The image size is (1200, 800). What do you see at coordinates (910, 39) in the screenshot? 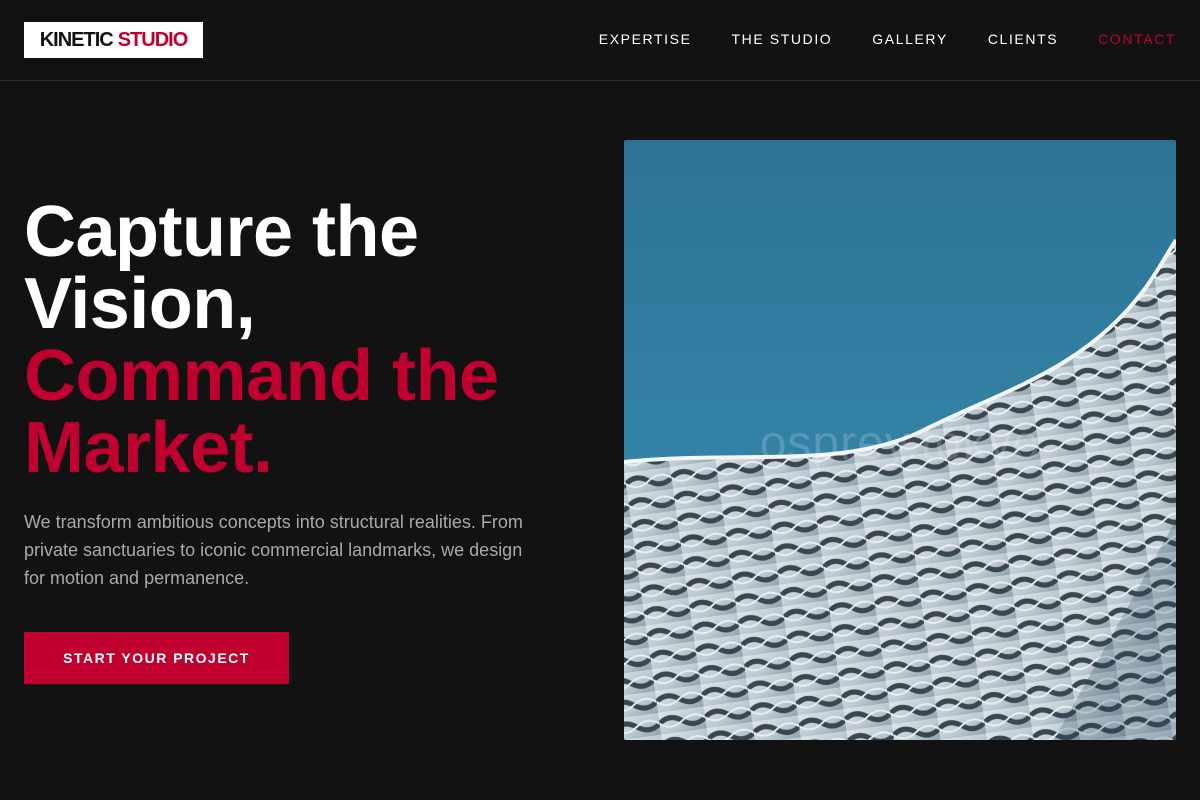
I see `nav-item-gallery: GALLERY` at bounding box center [910, 39].